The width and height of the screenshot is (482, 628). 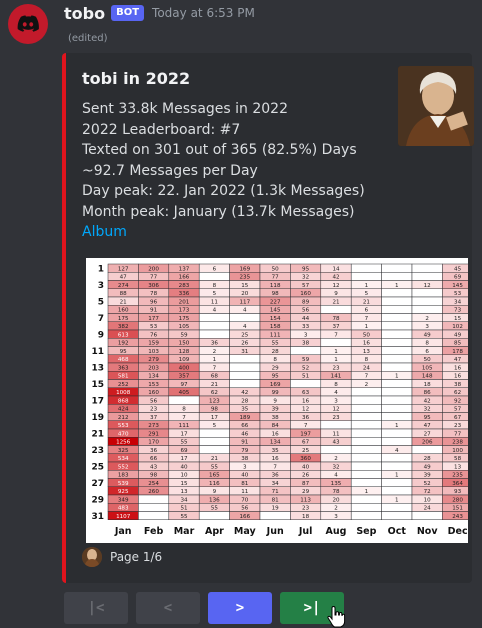 I want to click on heatmap-cell-label: 123, so click(x=214, y=401).